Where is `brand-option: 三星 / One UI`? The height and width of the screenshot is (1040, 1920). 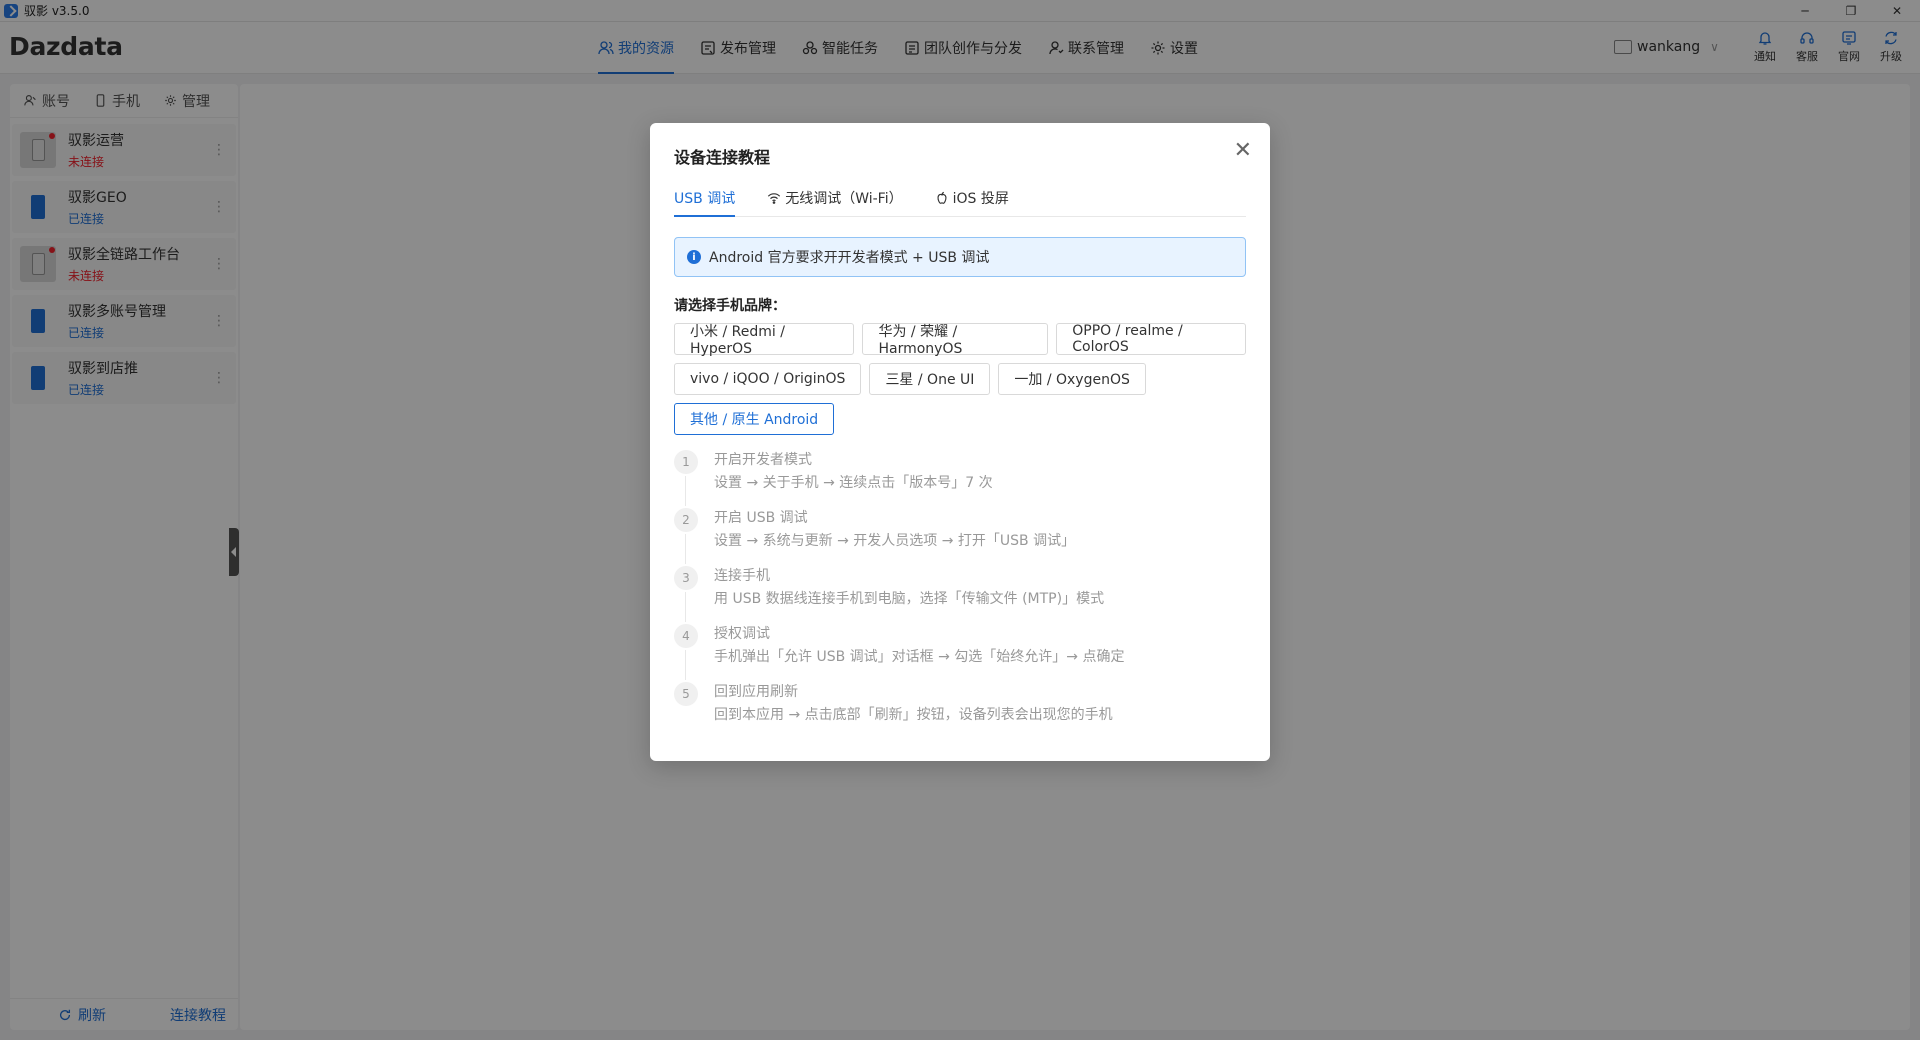
brand-option: 三星 / One UI is located at coordinates (930, 379).